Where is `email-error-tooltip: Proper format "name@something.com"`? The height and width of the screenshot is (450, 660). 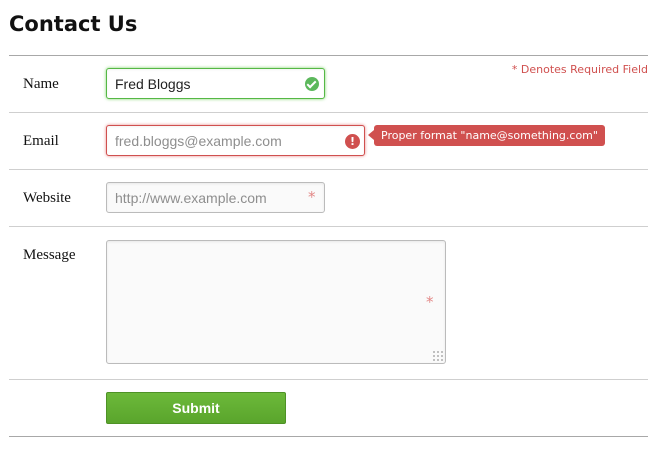
email-error-tooltip: Proper format "name@something.com" is located at coordinates (486, 135).